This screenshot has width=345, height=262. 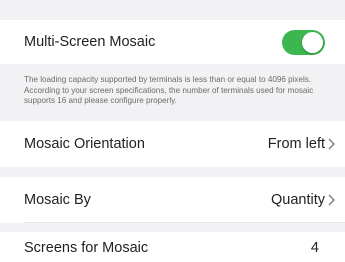 What do you see at coordinates (84, 144) in the screenshot?
I see `mosaic-orientation-label: Mosaic Orientation` at bounding box center [84, 144].